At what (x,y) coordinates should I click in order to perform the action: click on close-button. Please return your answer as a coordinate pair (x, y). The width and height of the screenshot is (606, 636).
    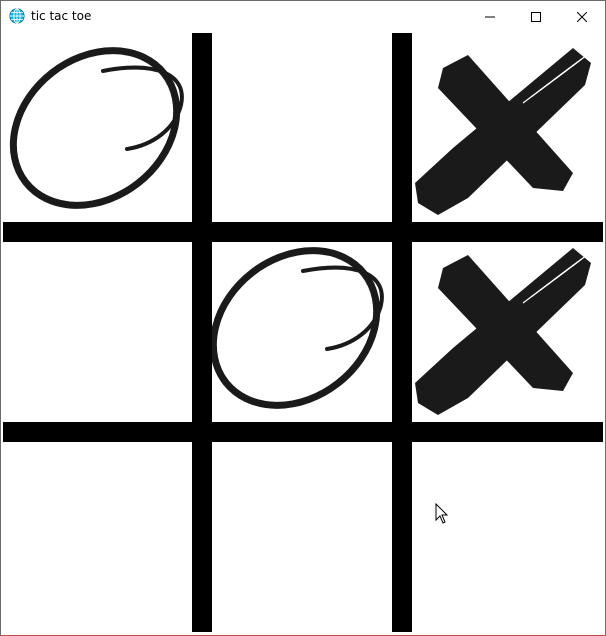
    Looking at the image, I should click on (582, 16).